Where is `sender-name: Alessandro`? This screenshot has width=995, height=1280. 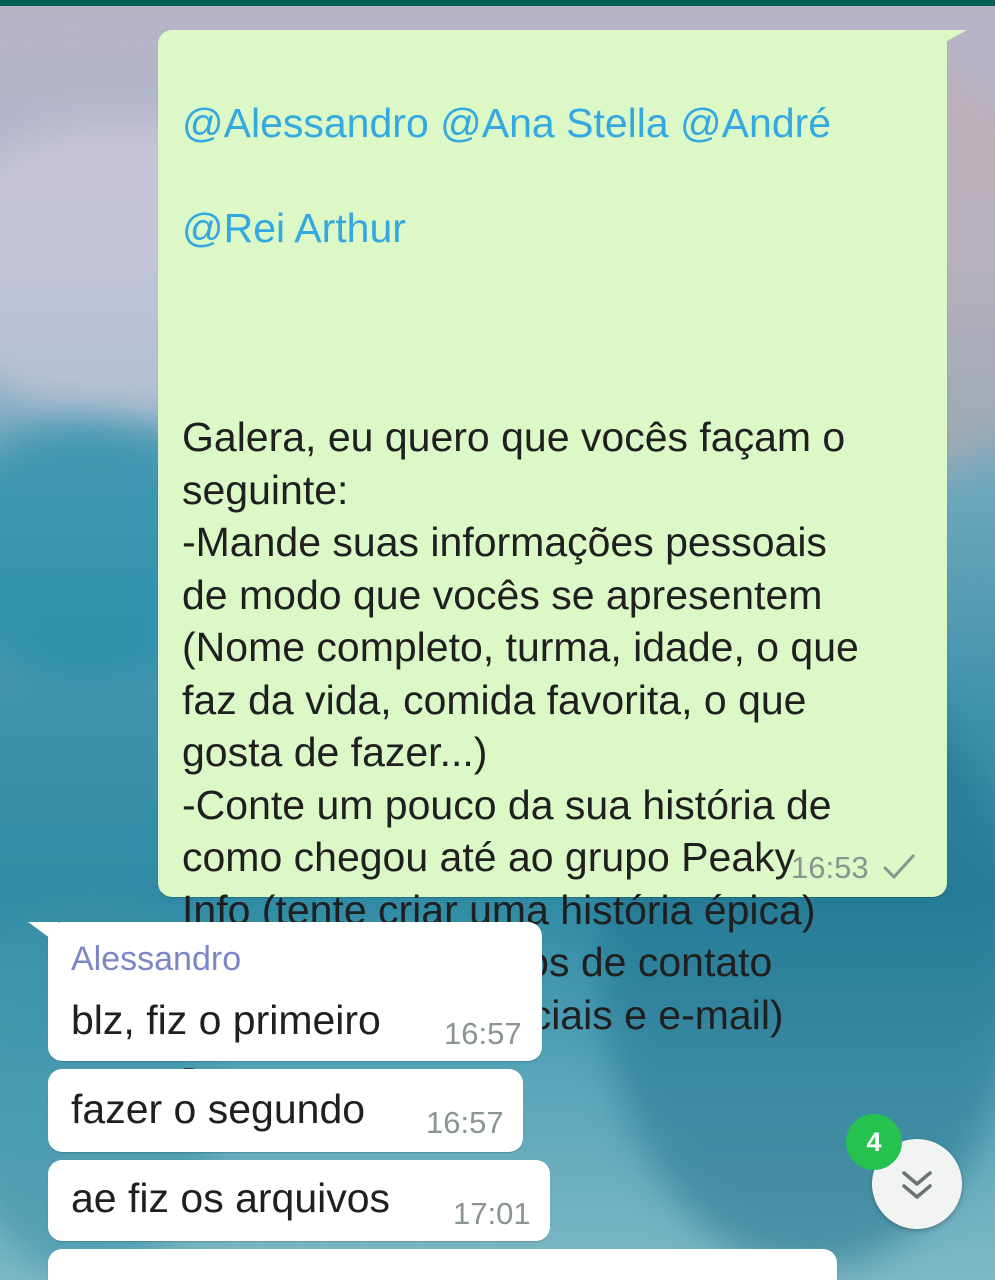
sender-name: Alessandro is located at coordinates (156, 959).